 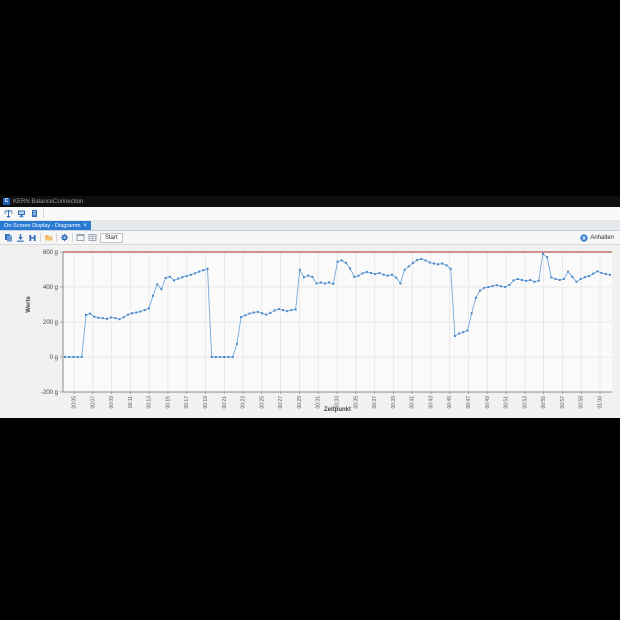 What do you see at coordinates (507, 402) in the screenshot?
I see `svg-text: 00:51` at bounding box center [507, 402].